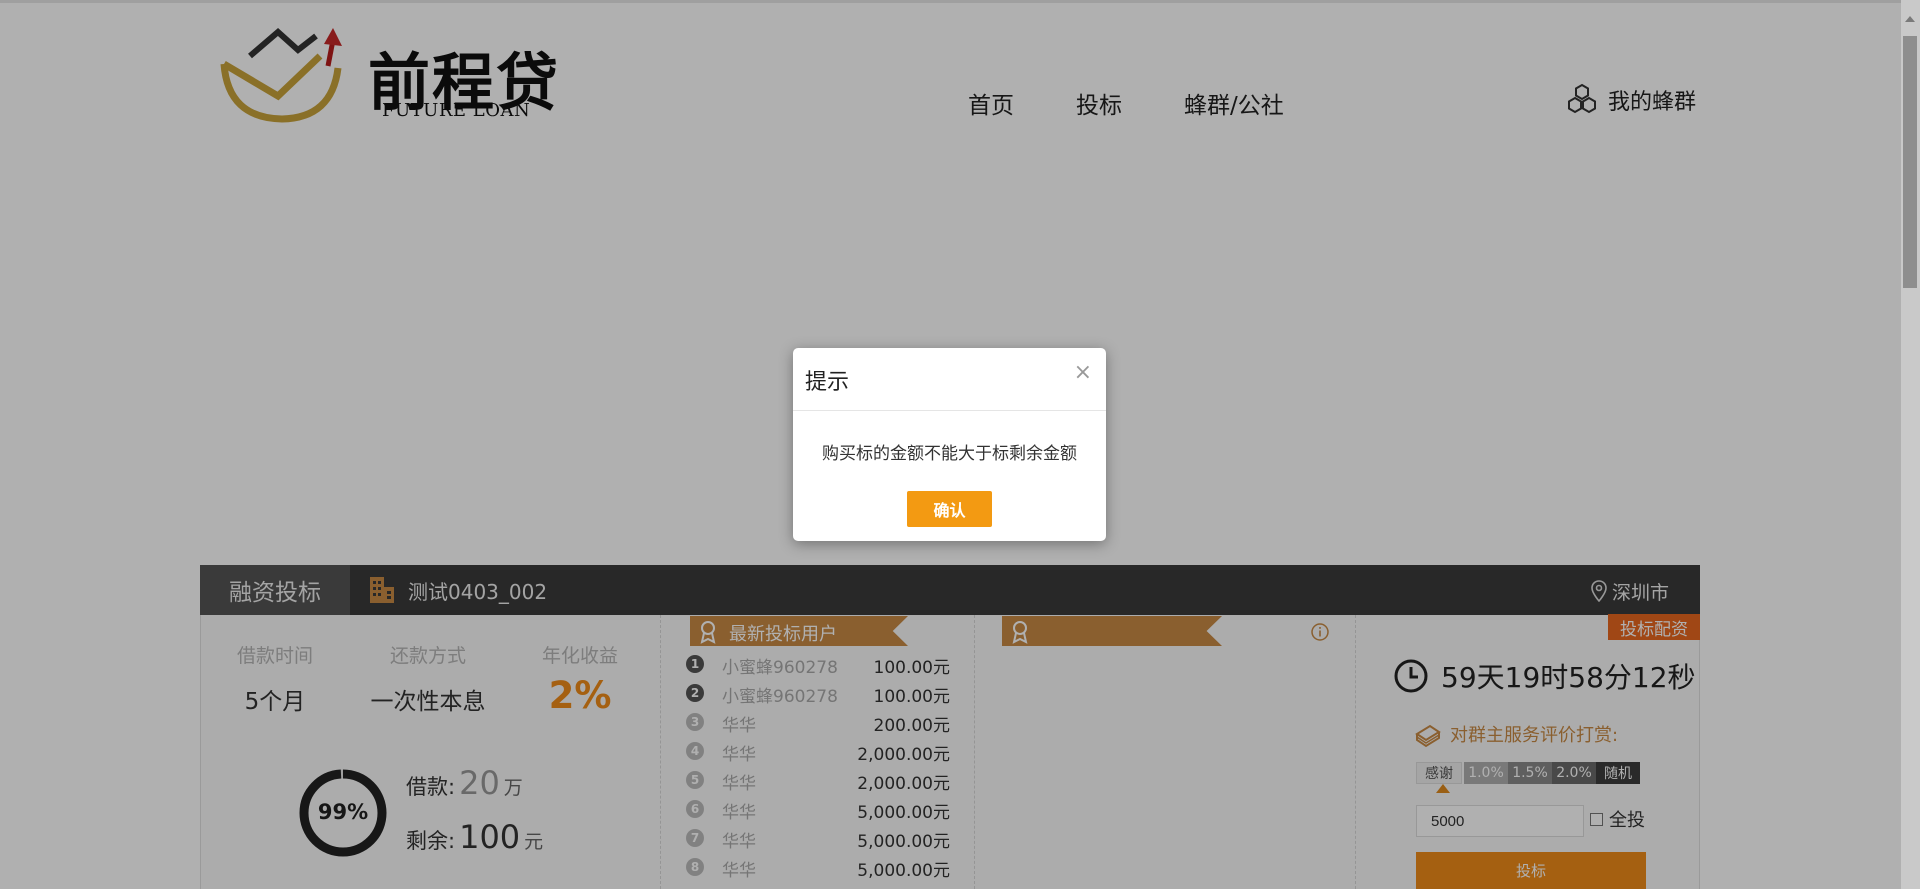  Describe the element at coordinates (1910, 162) in the screenshot. I see `scrollbar-thumb` at that location.